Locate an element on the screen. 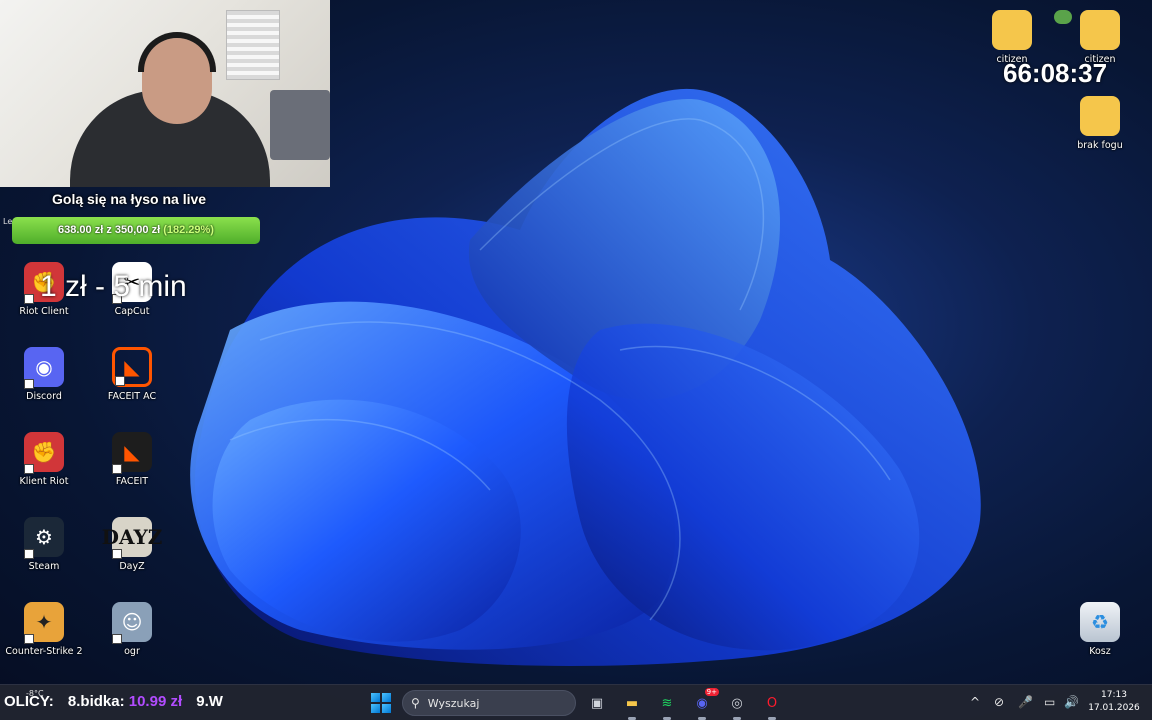 This screenshot has width=1152, height=720. desktop-icon-citizen-2: citizen is located at coordinates (1100, 37).